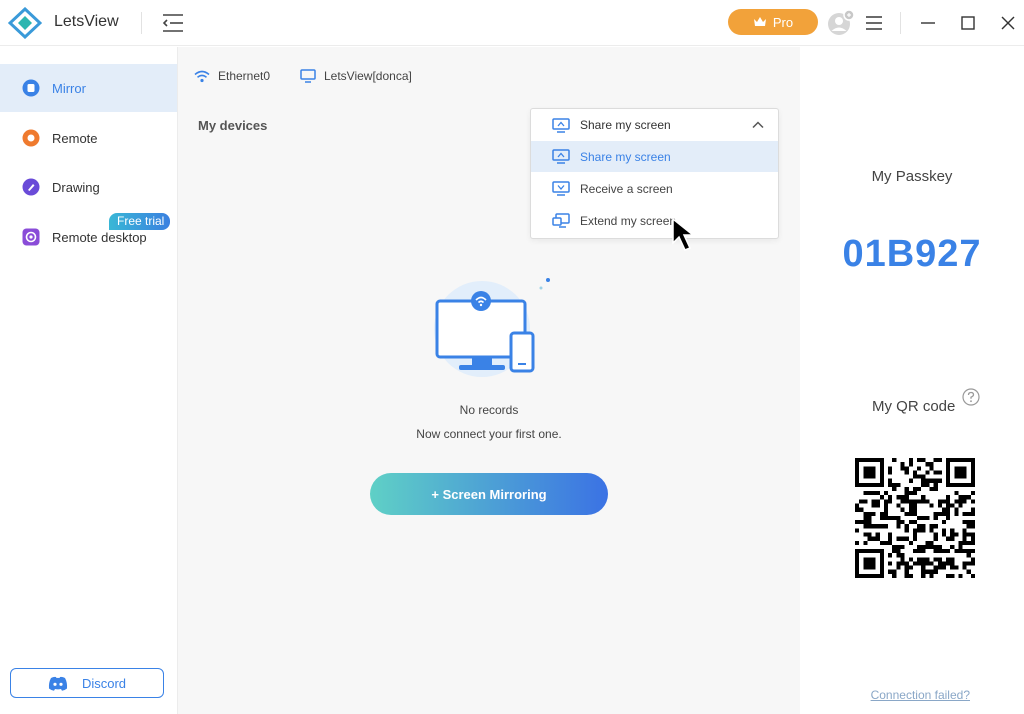  I want to click on sidebar-item-label: Remote desktop, so click(99, 237).